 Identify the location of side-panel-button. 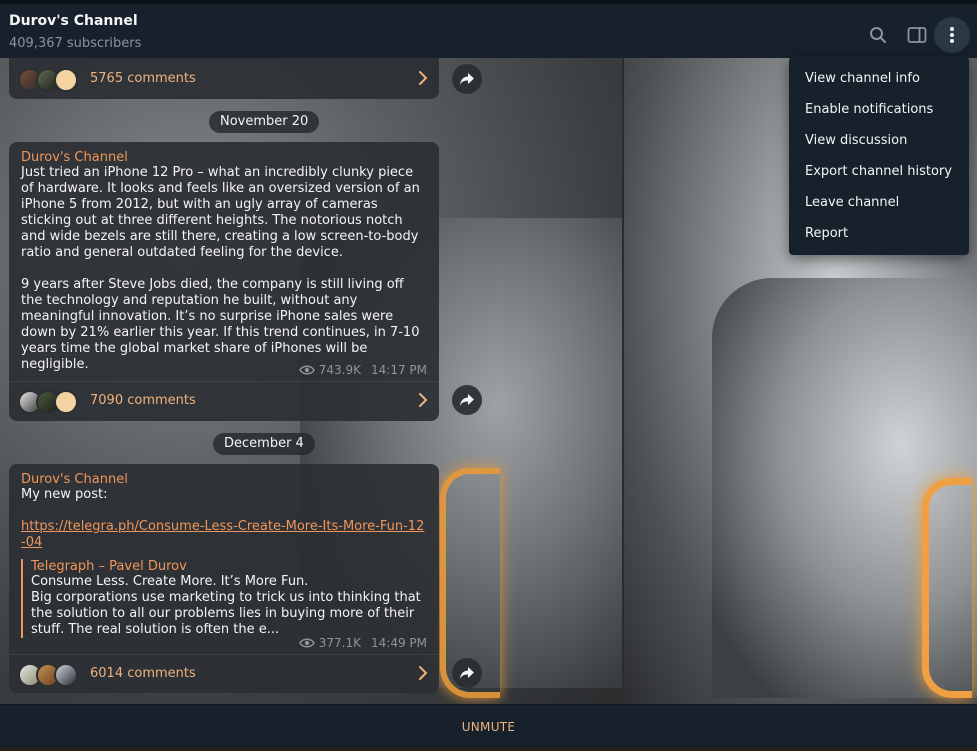
(917, 35).